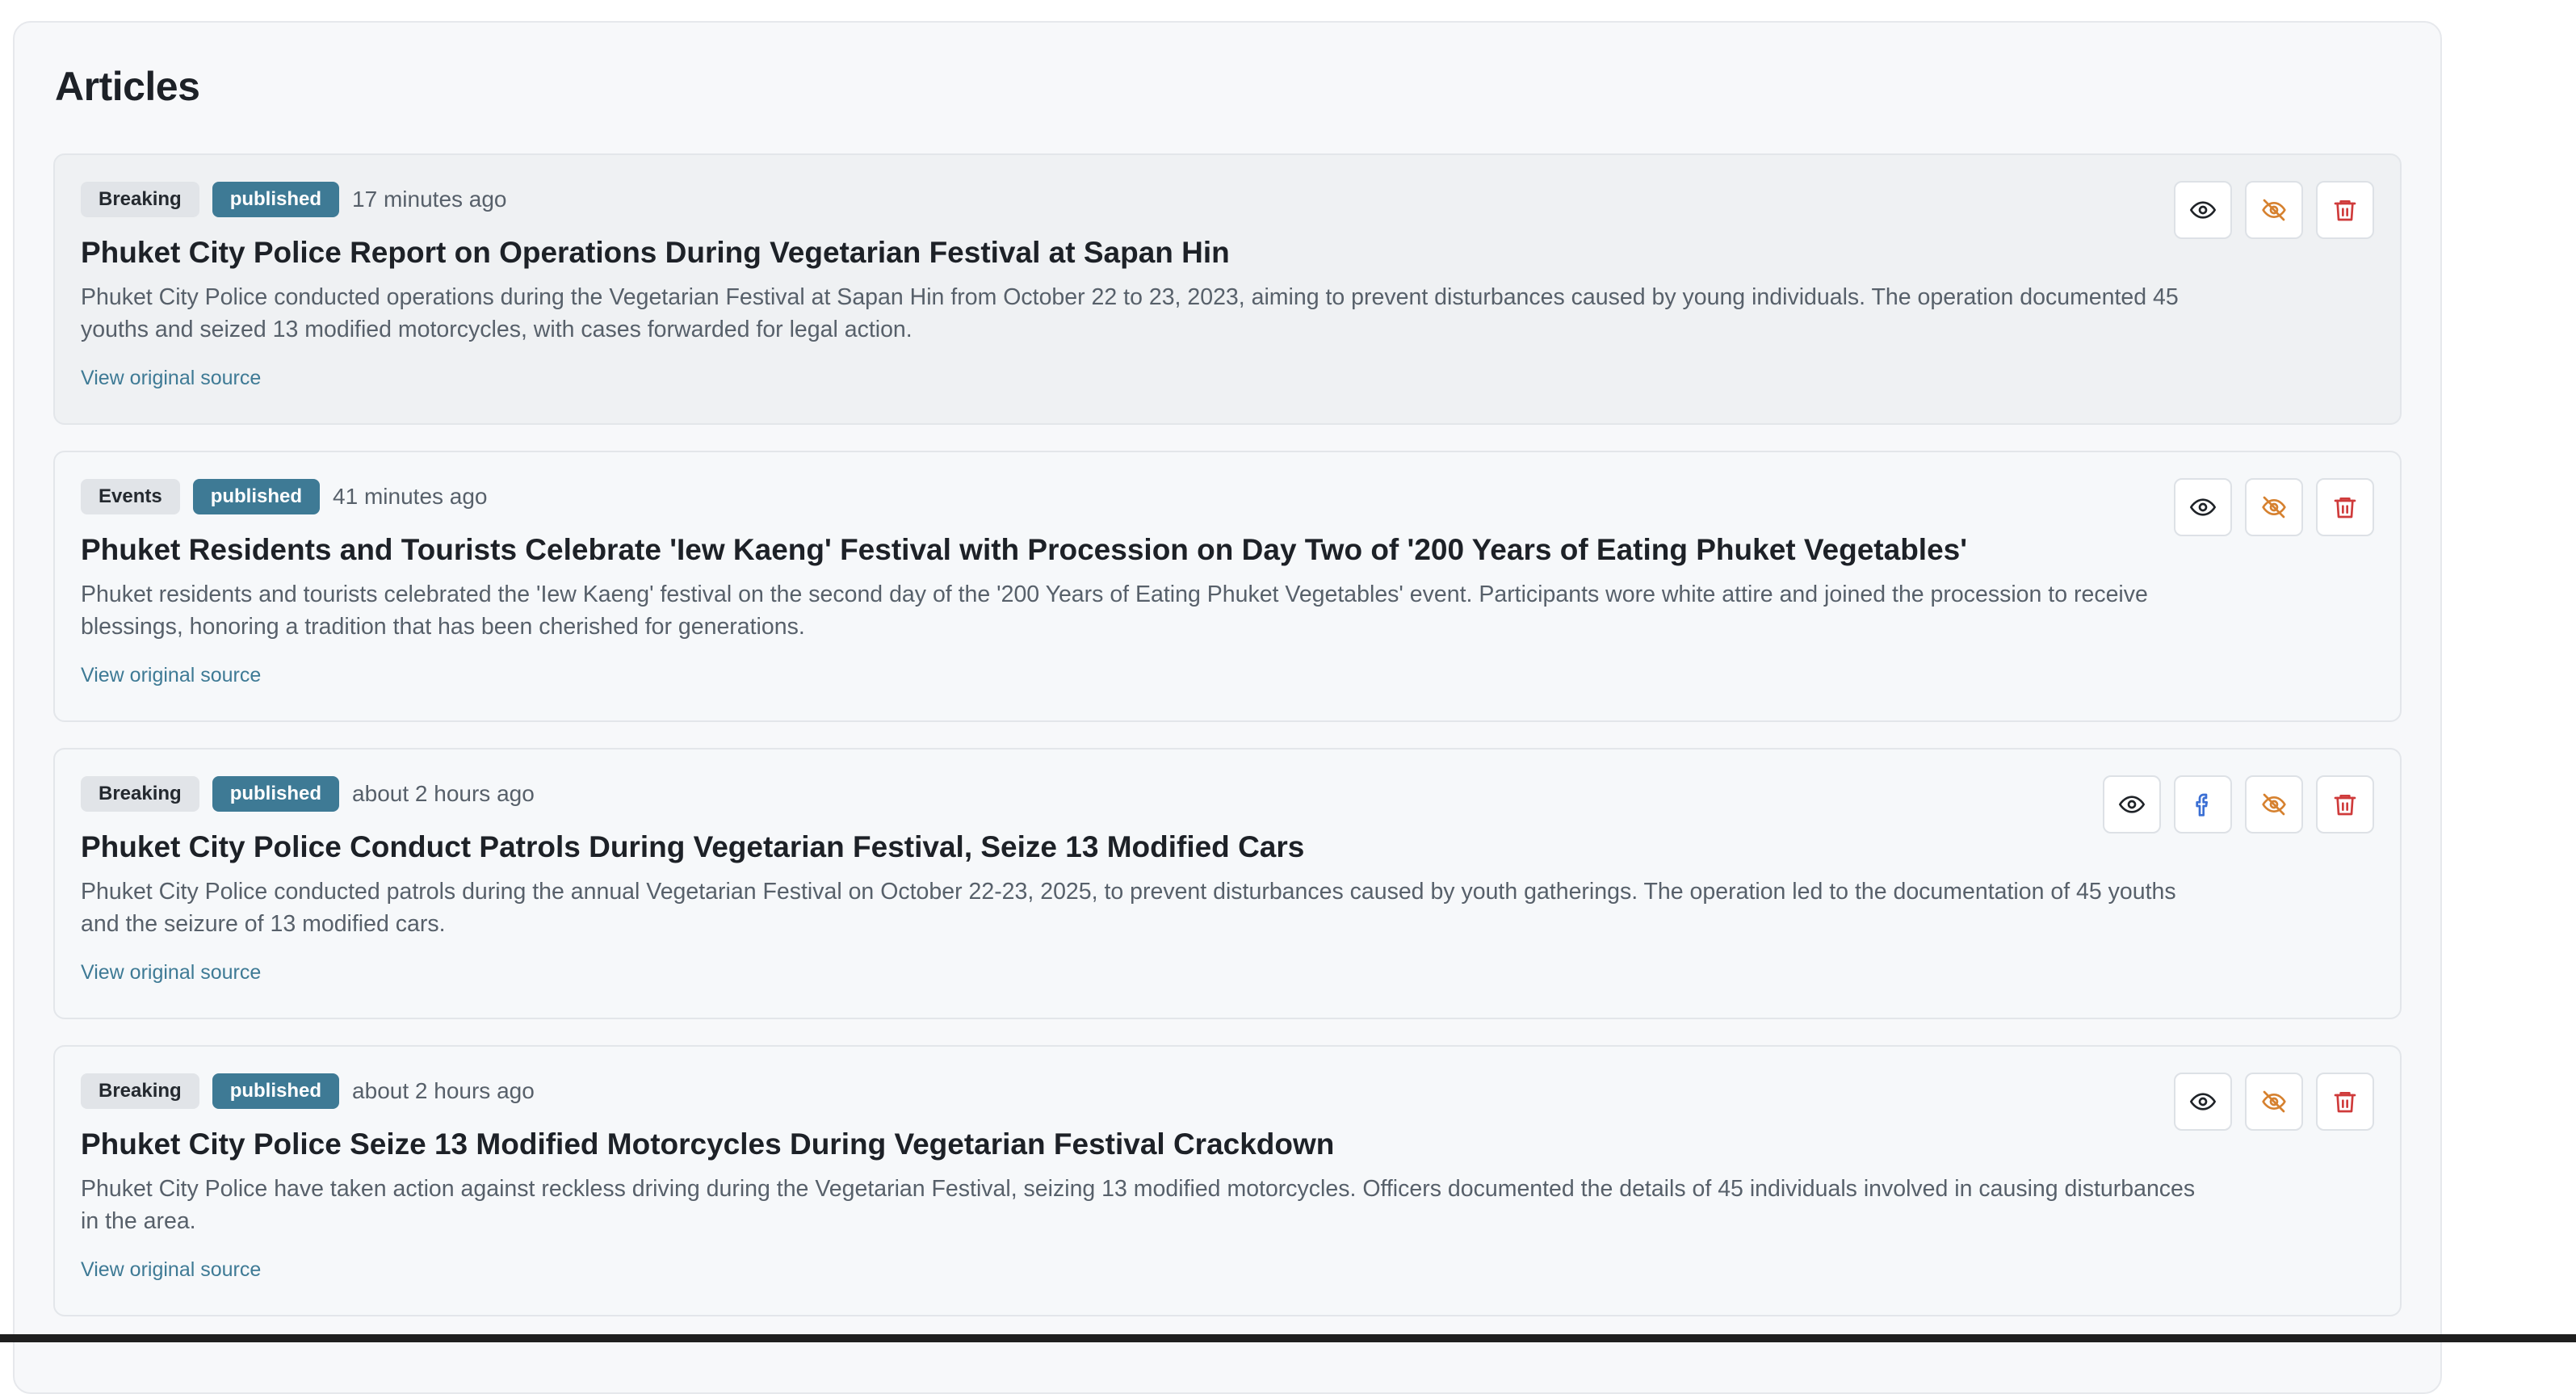 This screenshot has width=2576, height=1394. I want to click on window-bottom-edge, so click(1288, 1338).